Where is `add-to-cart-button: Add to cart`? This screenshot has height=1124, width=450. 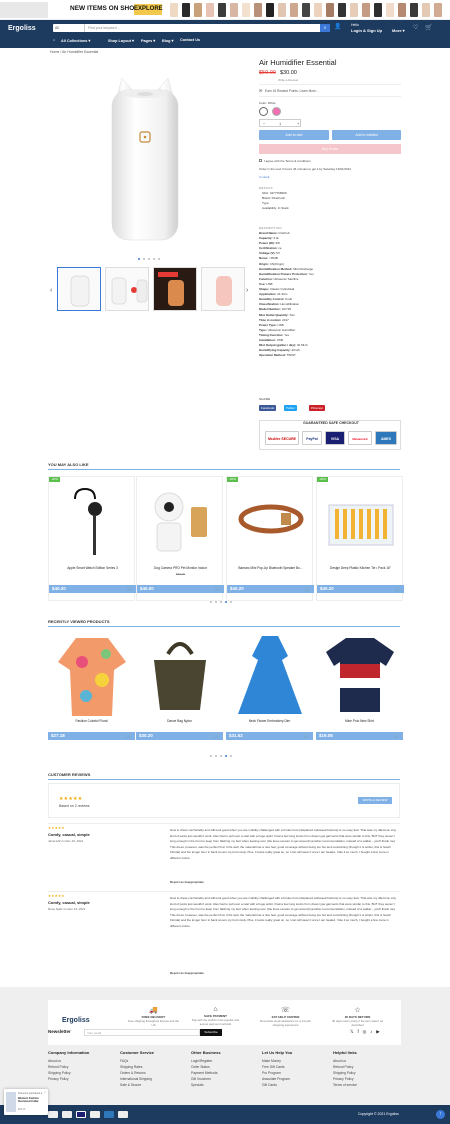
add-to-cart-button: Add to cart is located at coordinates (294, 135).